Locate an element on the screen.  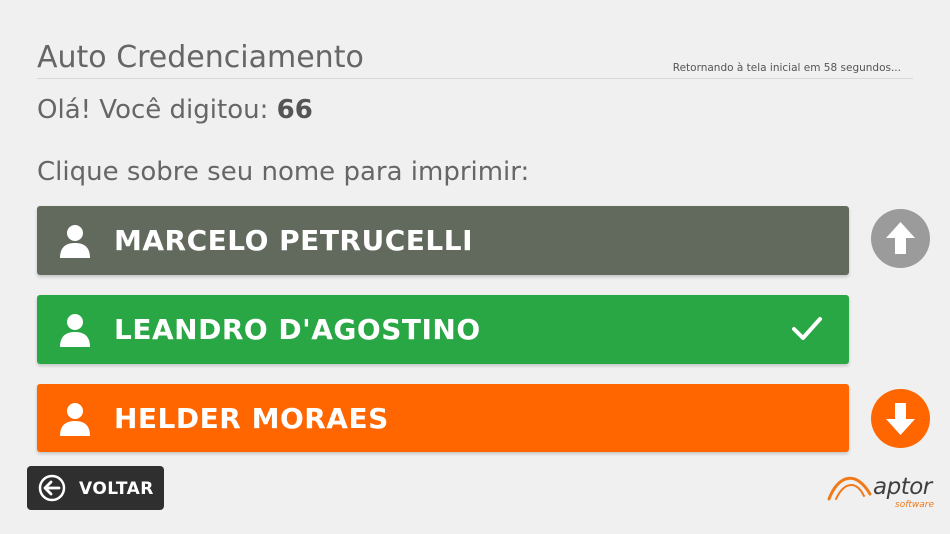
back-button: VOLTAR is located at coordinates (95, 488).